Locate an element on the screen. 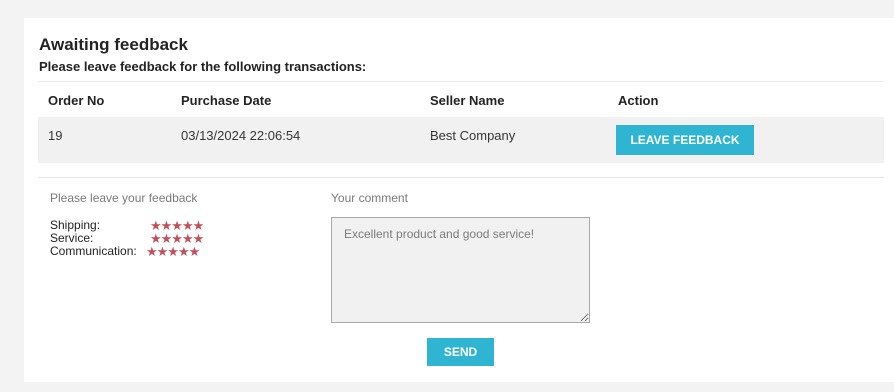 Image resolution: width=894 pixels, height=392 pixels. header-action: Action is located at coordinates (638, 100).